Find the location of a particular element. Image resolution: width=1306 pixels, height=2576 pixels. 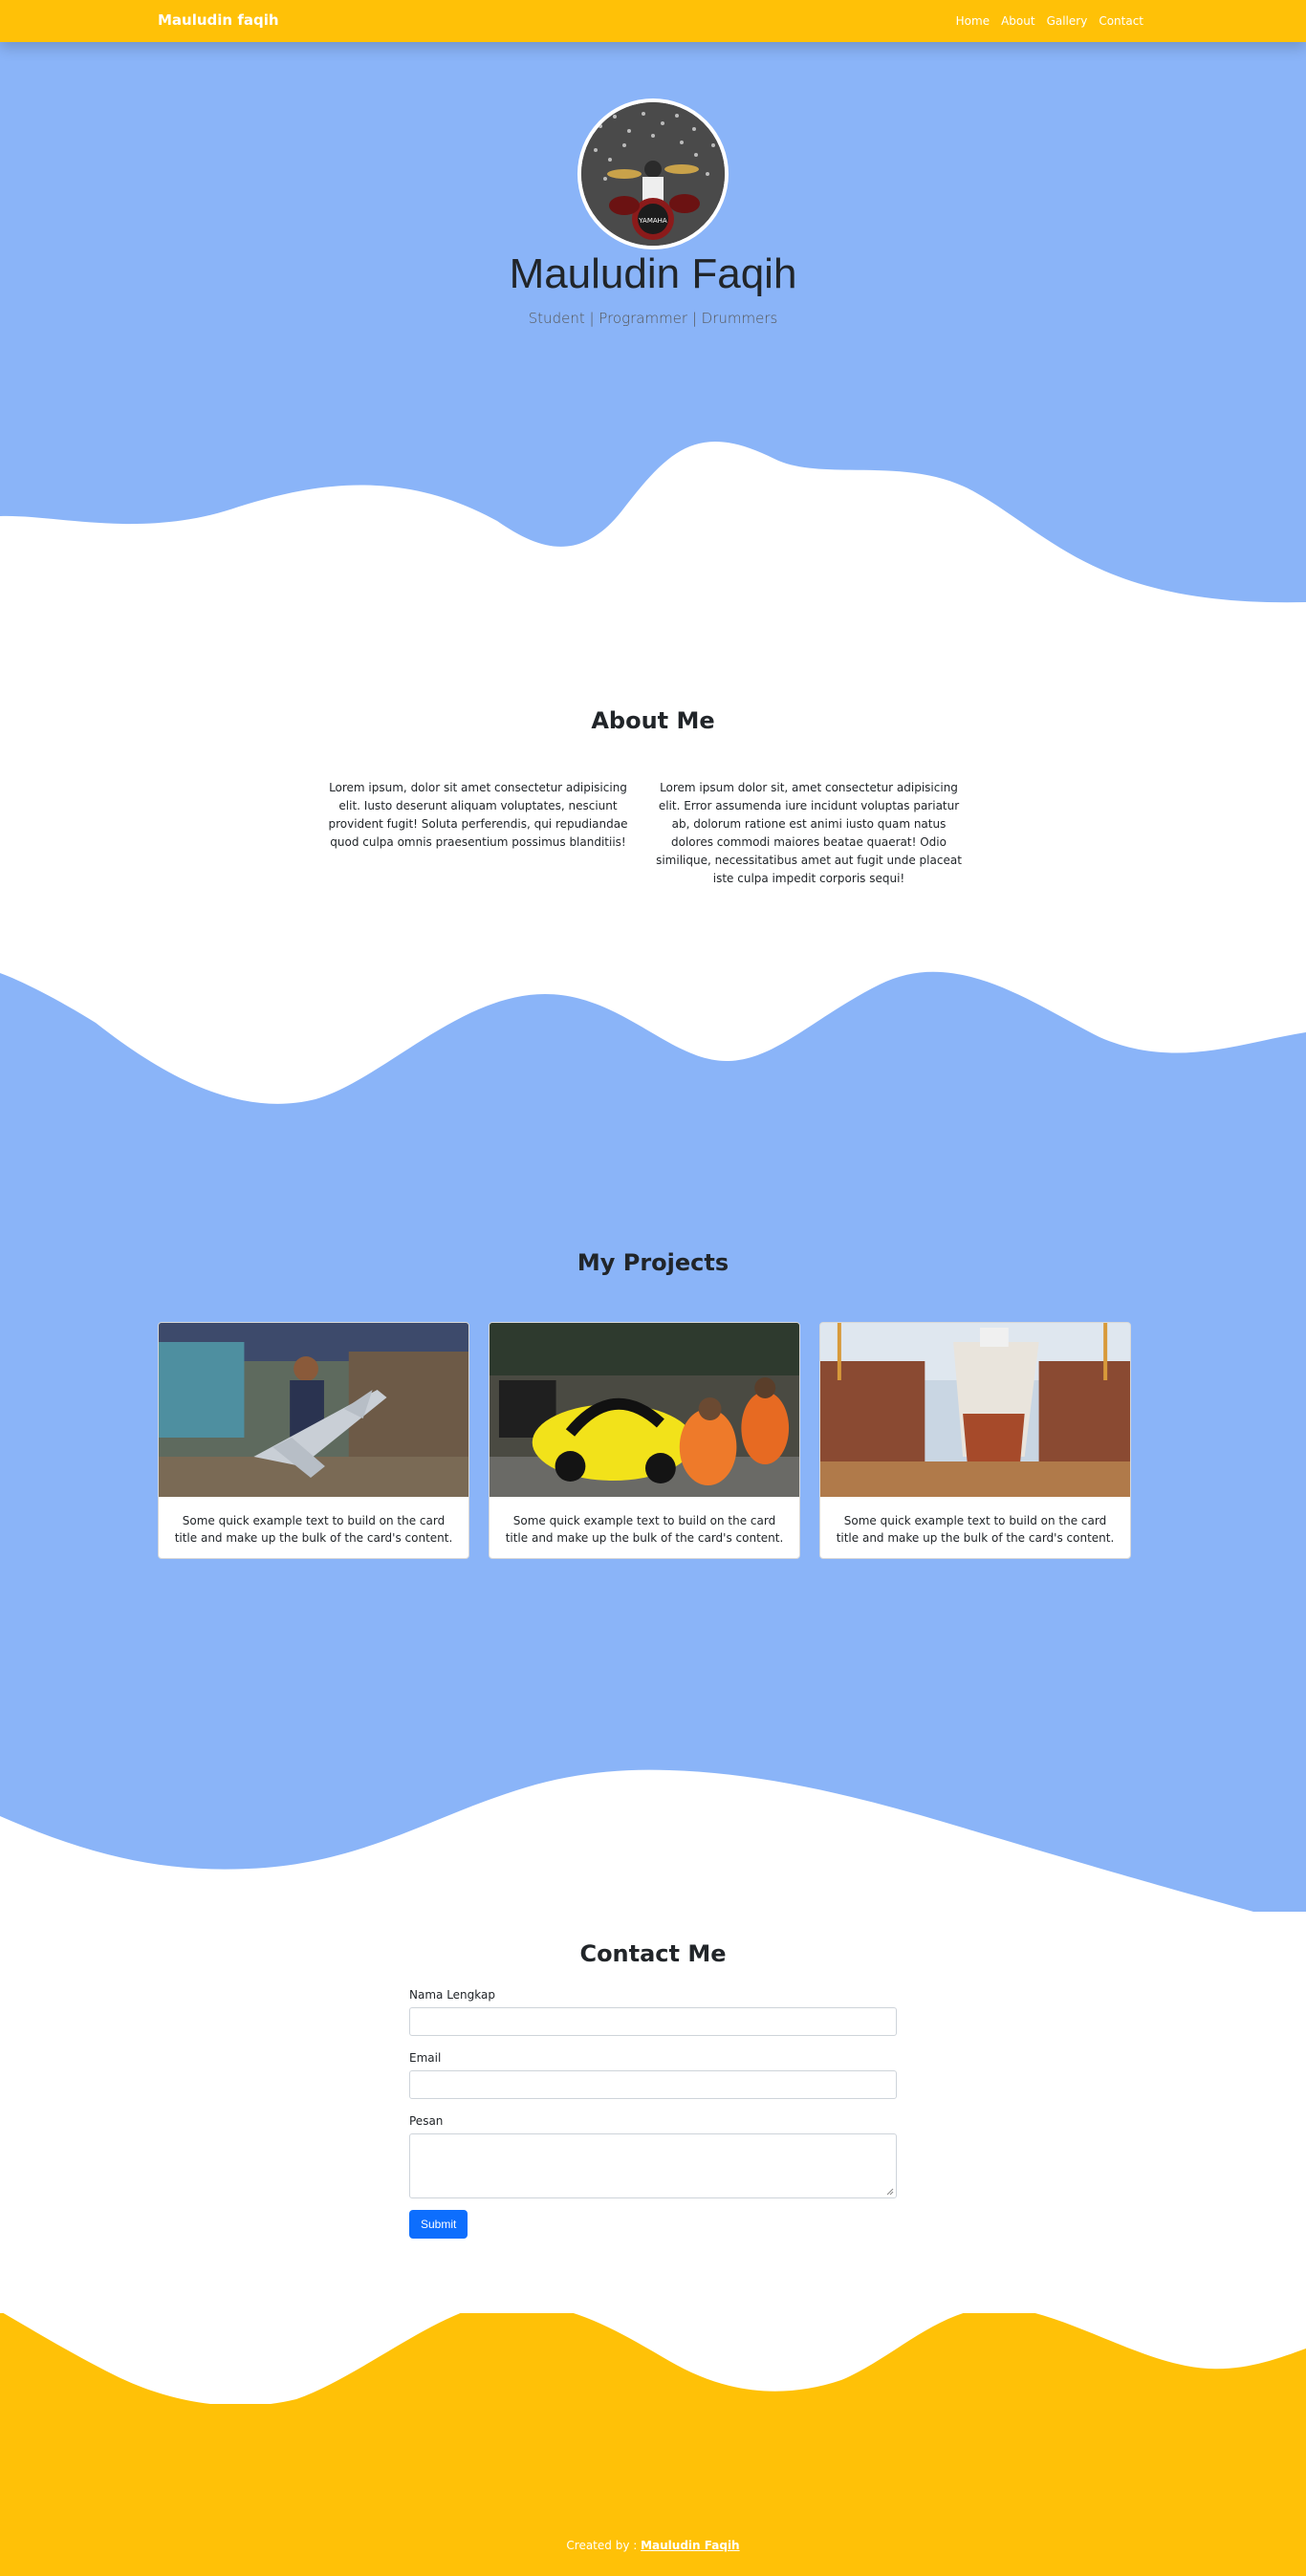

navbar-brand: Mauludin faqih is located at coordinates (218, 20).